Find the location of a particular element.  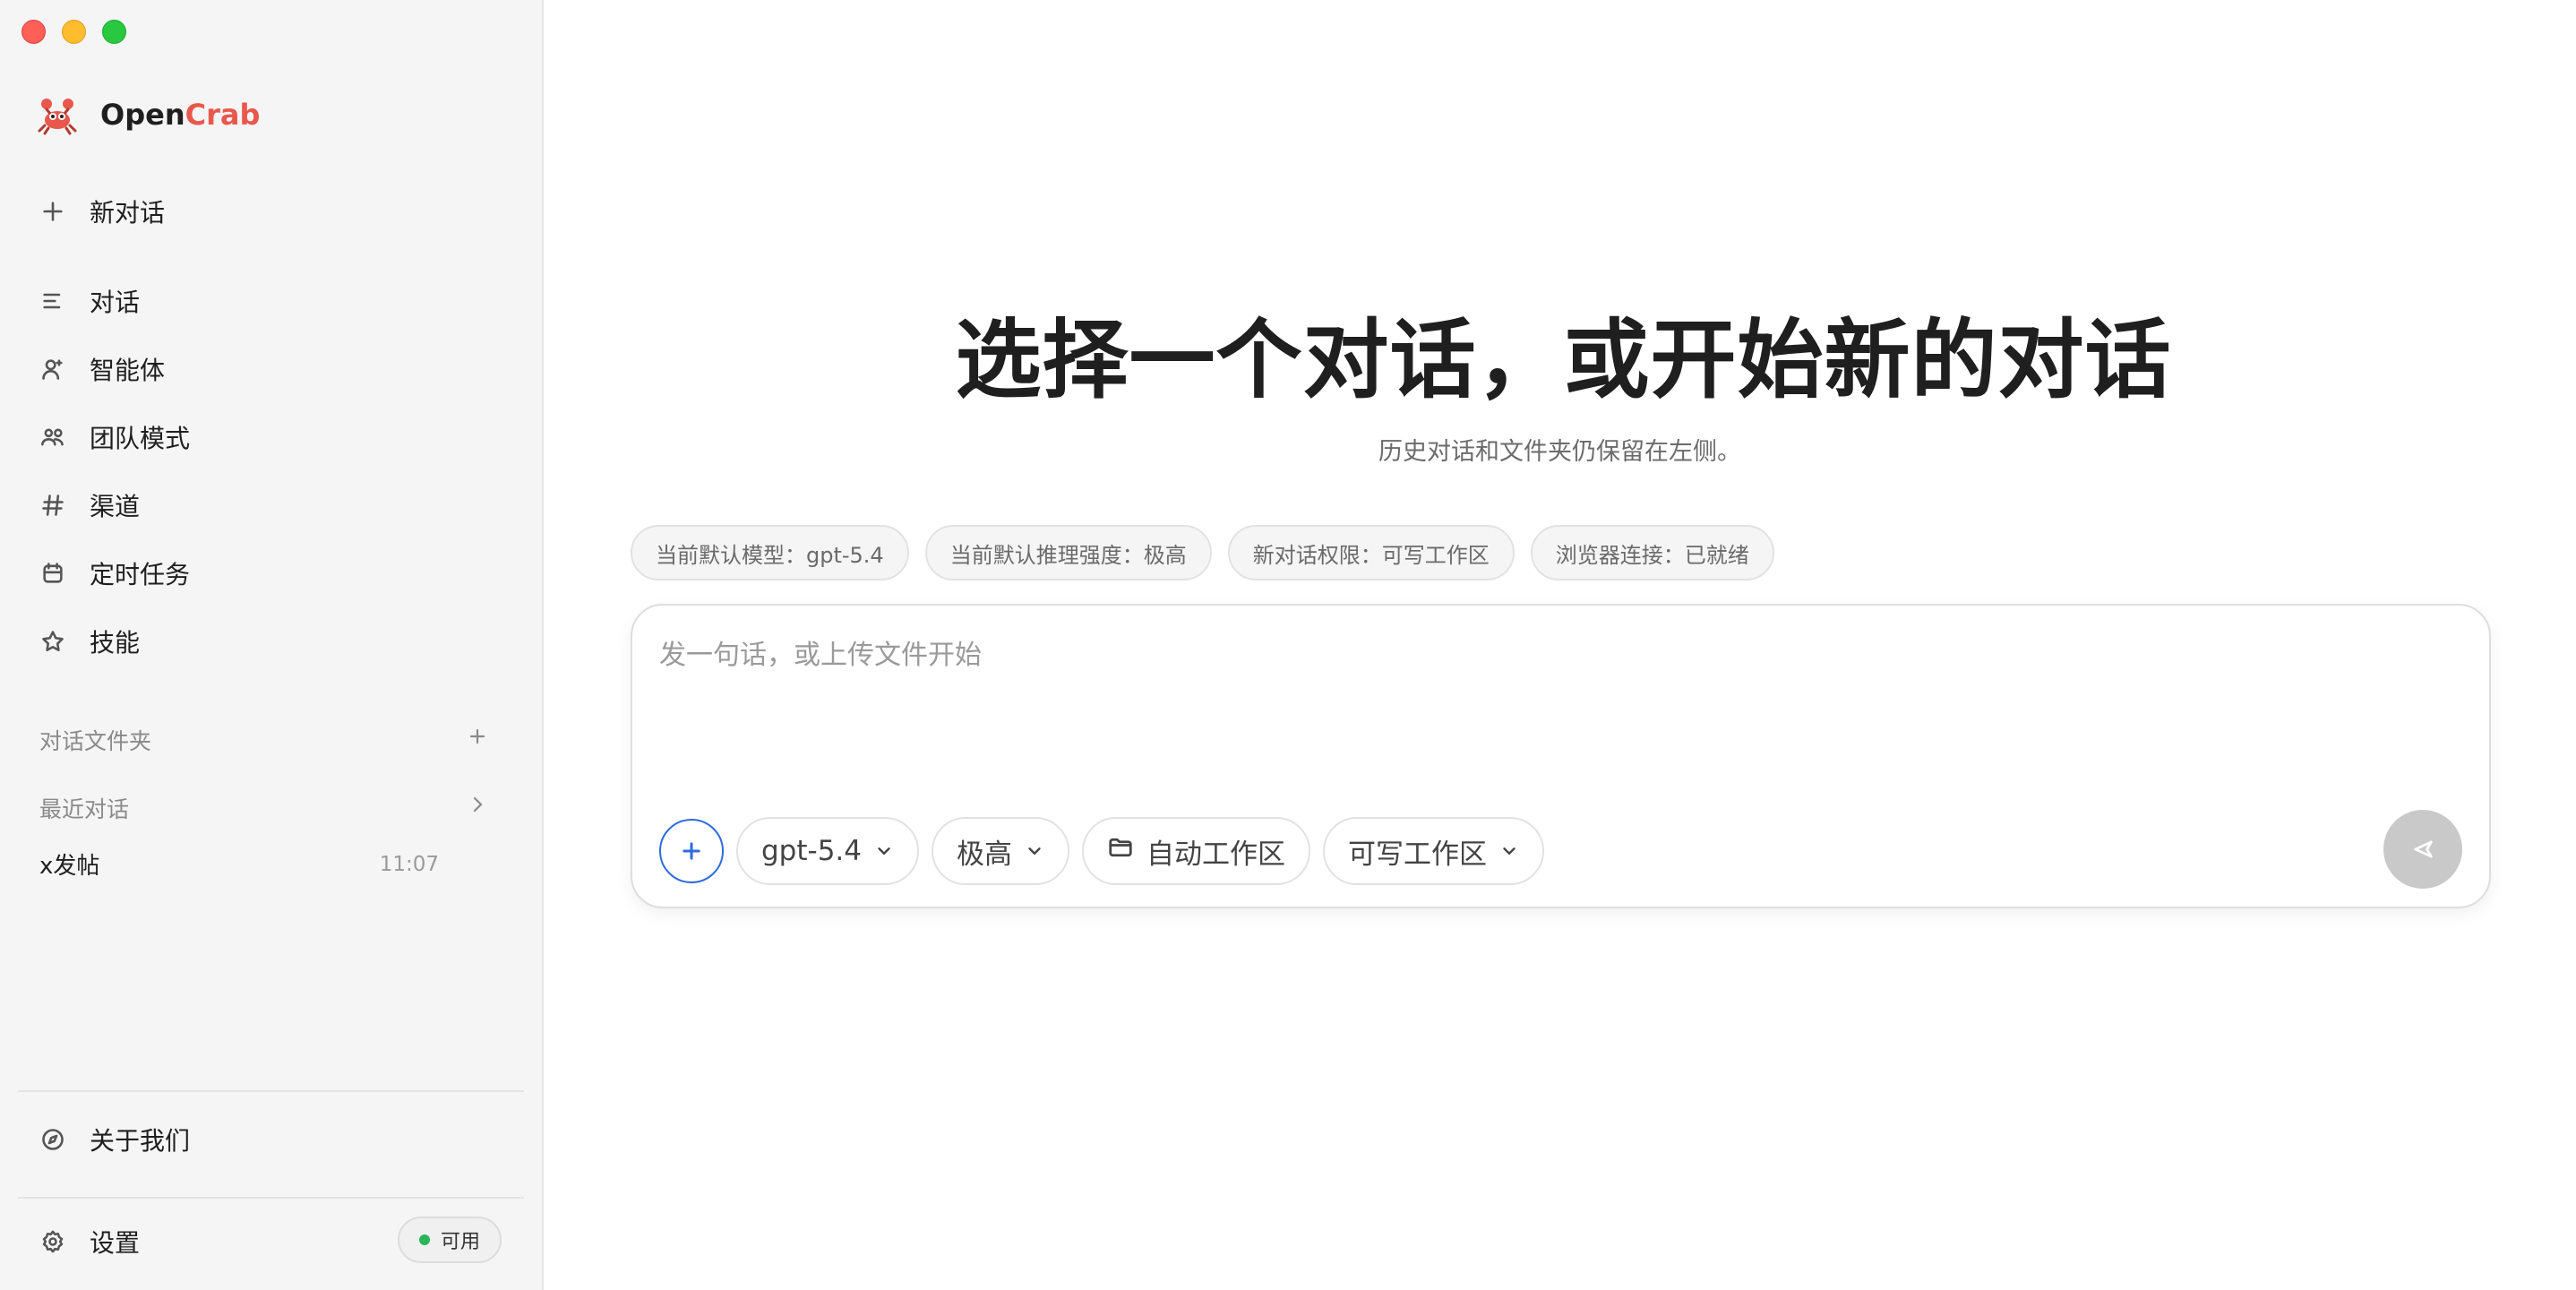

composer-toolbar: gpt-5.4 极高 自动工作区 可写工作区 is located at coordinates (1101, 851).